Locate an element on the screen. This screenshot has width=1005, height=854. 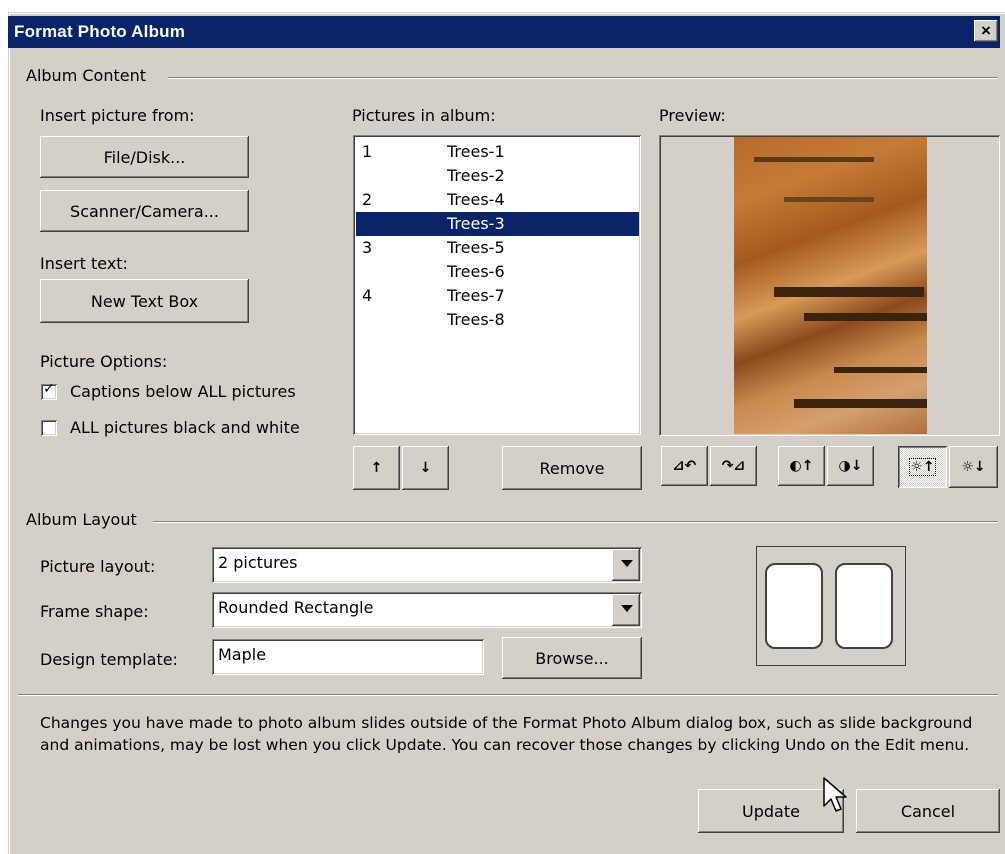
more-brightness-icon: ☼↑ is located at coordinates (922, 467).